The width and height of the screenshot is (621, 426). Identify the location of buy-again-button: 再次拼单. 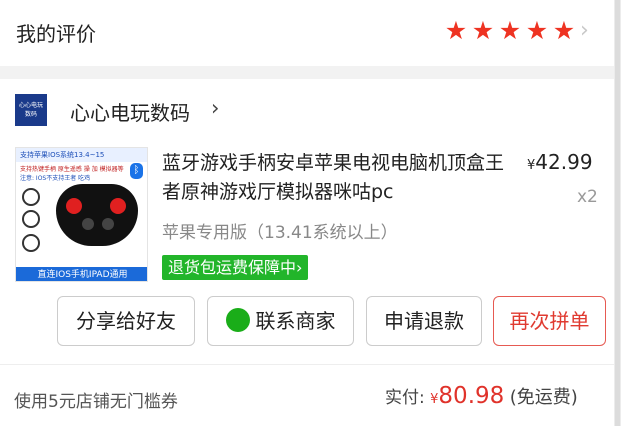
(549, 321).